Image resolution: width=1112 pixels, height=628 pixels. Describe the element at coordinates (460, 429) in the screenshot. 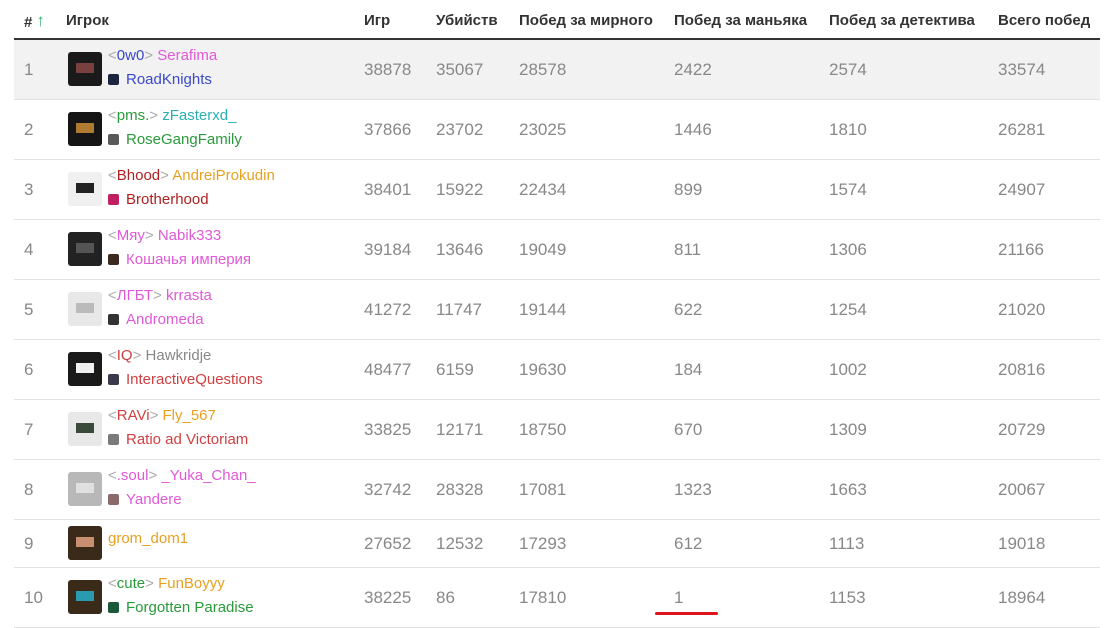

I see `kills-cell: 12171` at that location.